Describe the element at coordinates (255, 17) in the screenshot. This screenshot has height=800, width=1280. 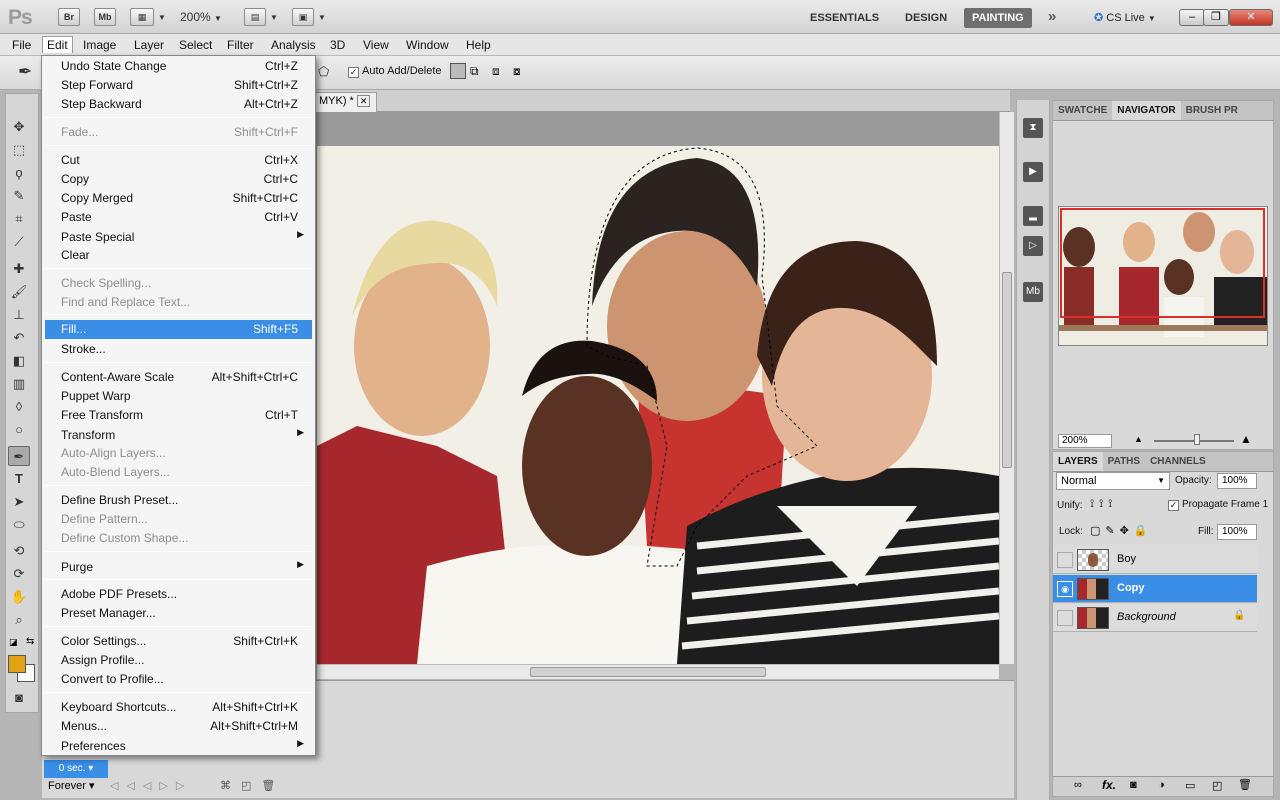
I see `arrange-documents-icon: ▤` at that location.